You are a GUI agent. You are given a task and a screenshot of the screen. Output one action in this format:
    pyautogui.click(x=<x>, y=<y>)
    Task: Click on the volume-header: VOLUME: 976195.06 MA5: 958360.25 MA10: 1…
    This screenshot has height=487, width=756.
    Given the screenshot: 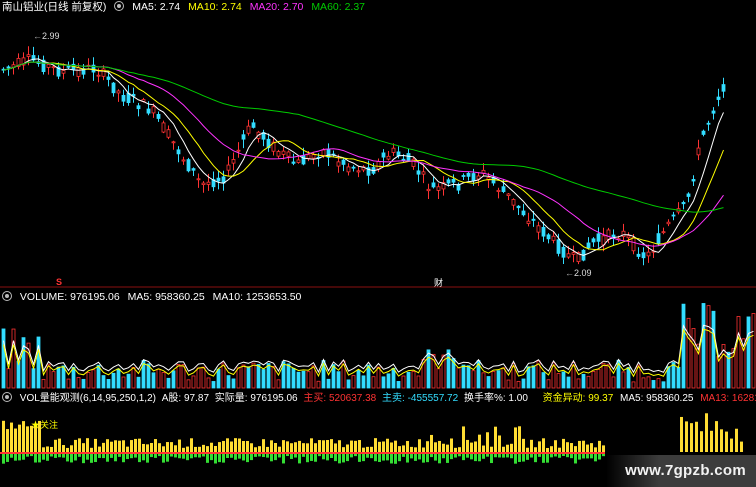 What is the action you would take?
    pyautogui.click(x=154, y=297)
    